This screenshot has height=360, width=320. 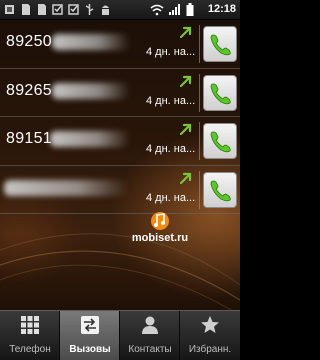 What do you see at coordinates (210, 349) in the screenshot?
I see `tab-label: Избранн.` at bounding box center [210, 349].